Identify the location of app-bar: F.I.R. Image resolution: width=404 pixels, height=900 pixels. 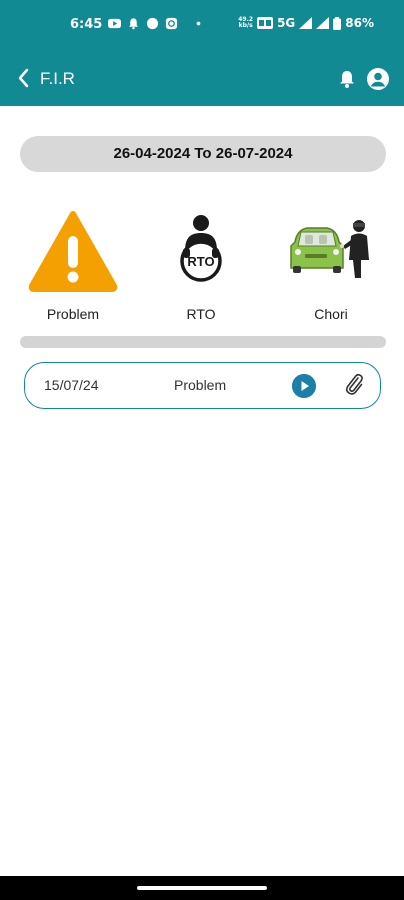
(202, 79).